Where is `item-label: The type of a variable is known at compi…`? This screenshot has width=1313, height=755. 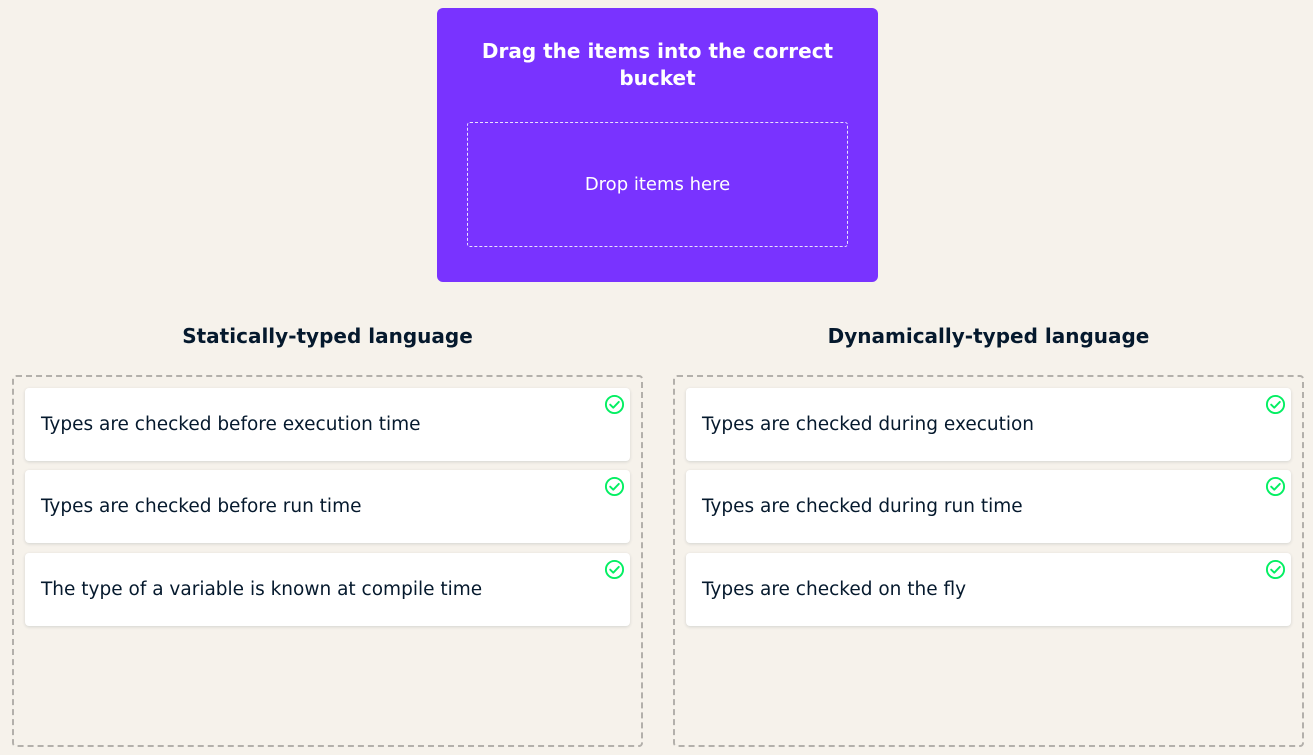
item-label: The type of a variable is known at compi… is located at coordinates (262, 589).